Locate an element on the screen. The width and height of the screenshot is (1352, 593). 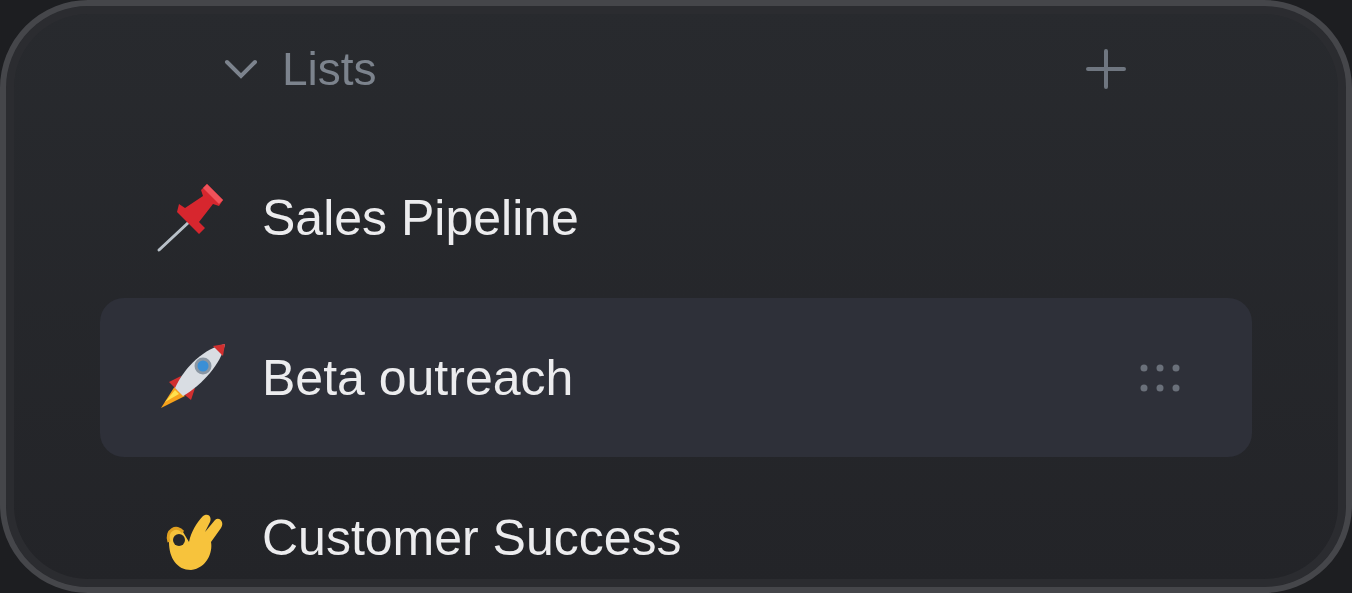
drag-handle-icon is located at coordinates (1160, 377).